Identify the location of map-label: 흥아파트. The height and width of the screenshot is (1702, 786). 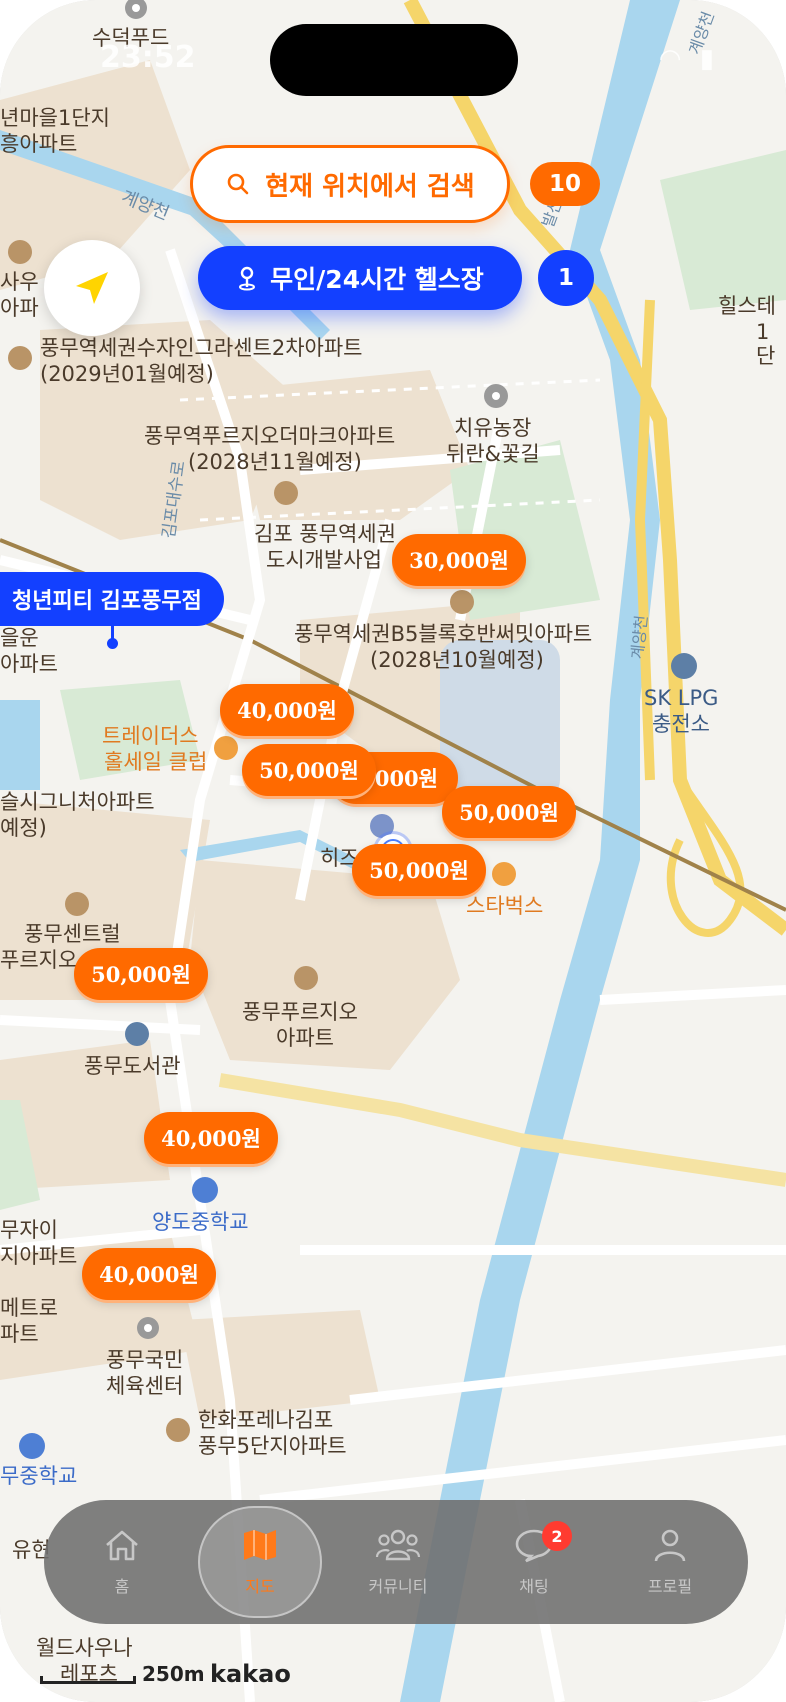
(39, 144).